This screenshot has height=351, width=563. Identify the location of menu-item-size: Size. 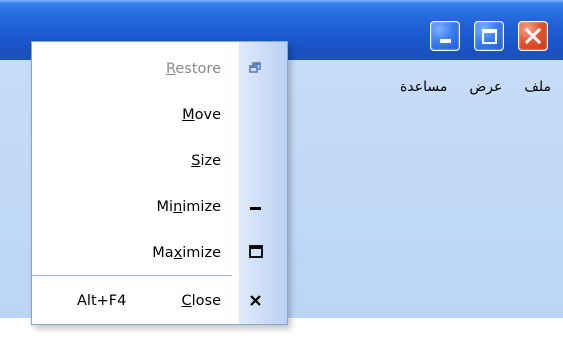
(159, 161).